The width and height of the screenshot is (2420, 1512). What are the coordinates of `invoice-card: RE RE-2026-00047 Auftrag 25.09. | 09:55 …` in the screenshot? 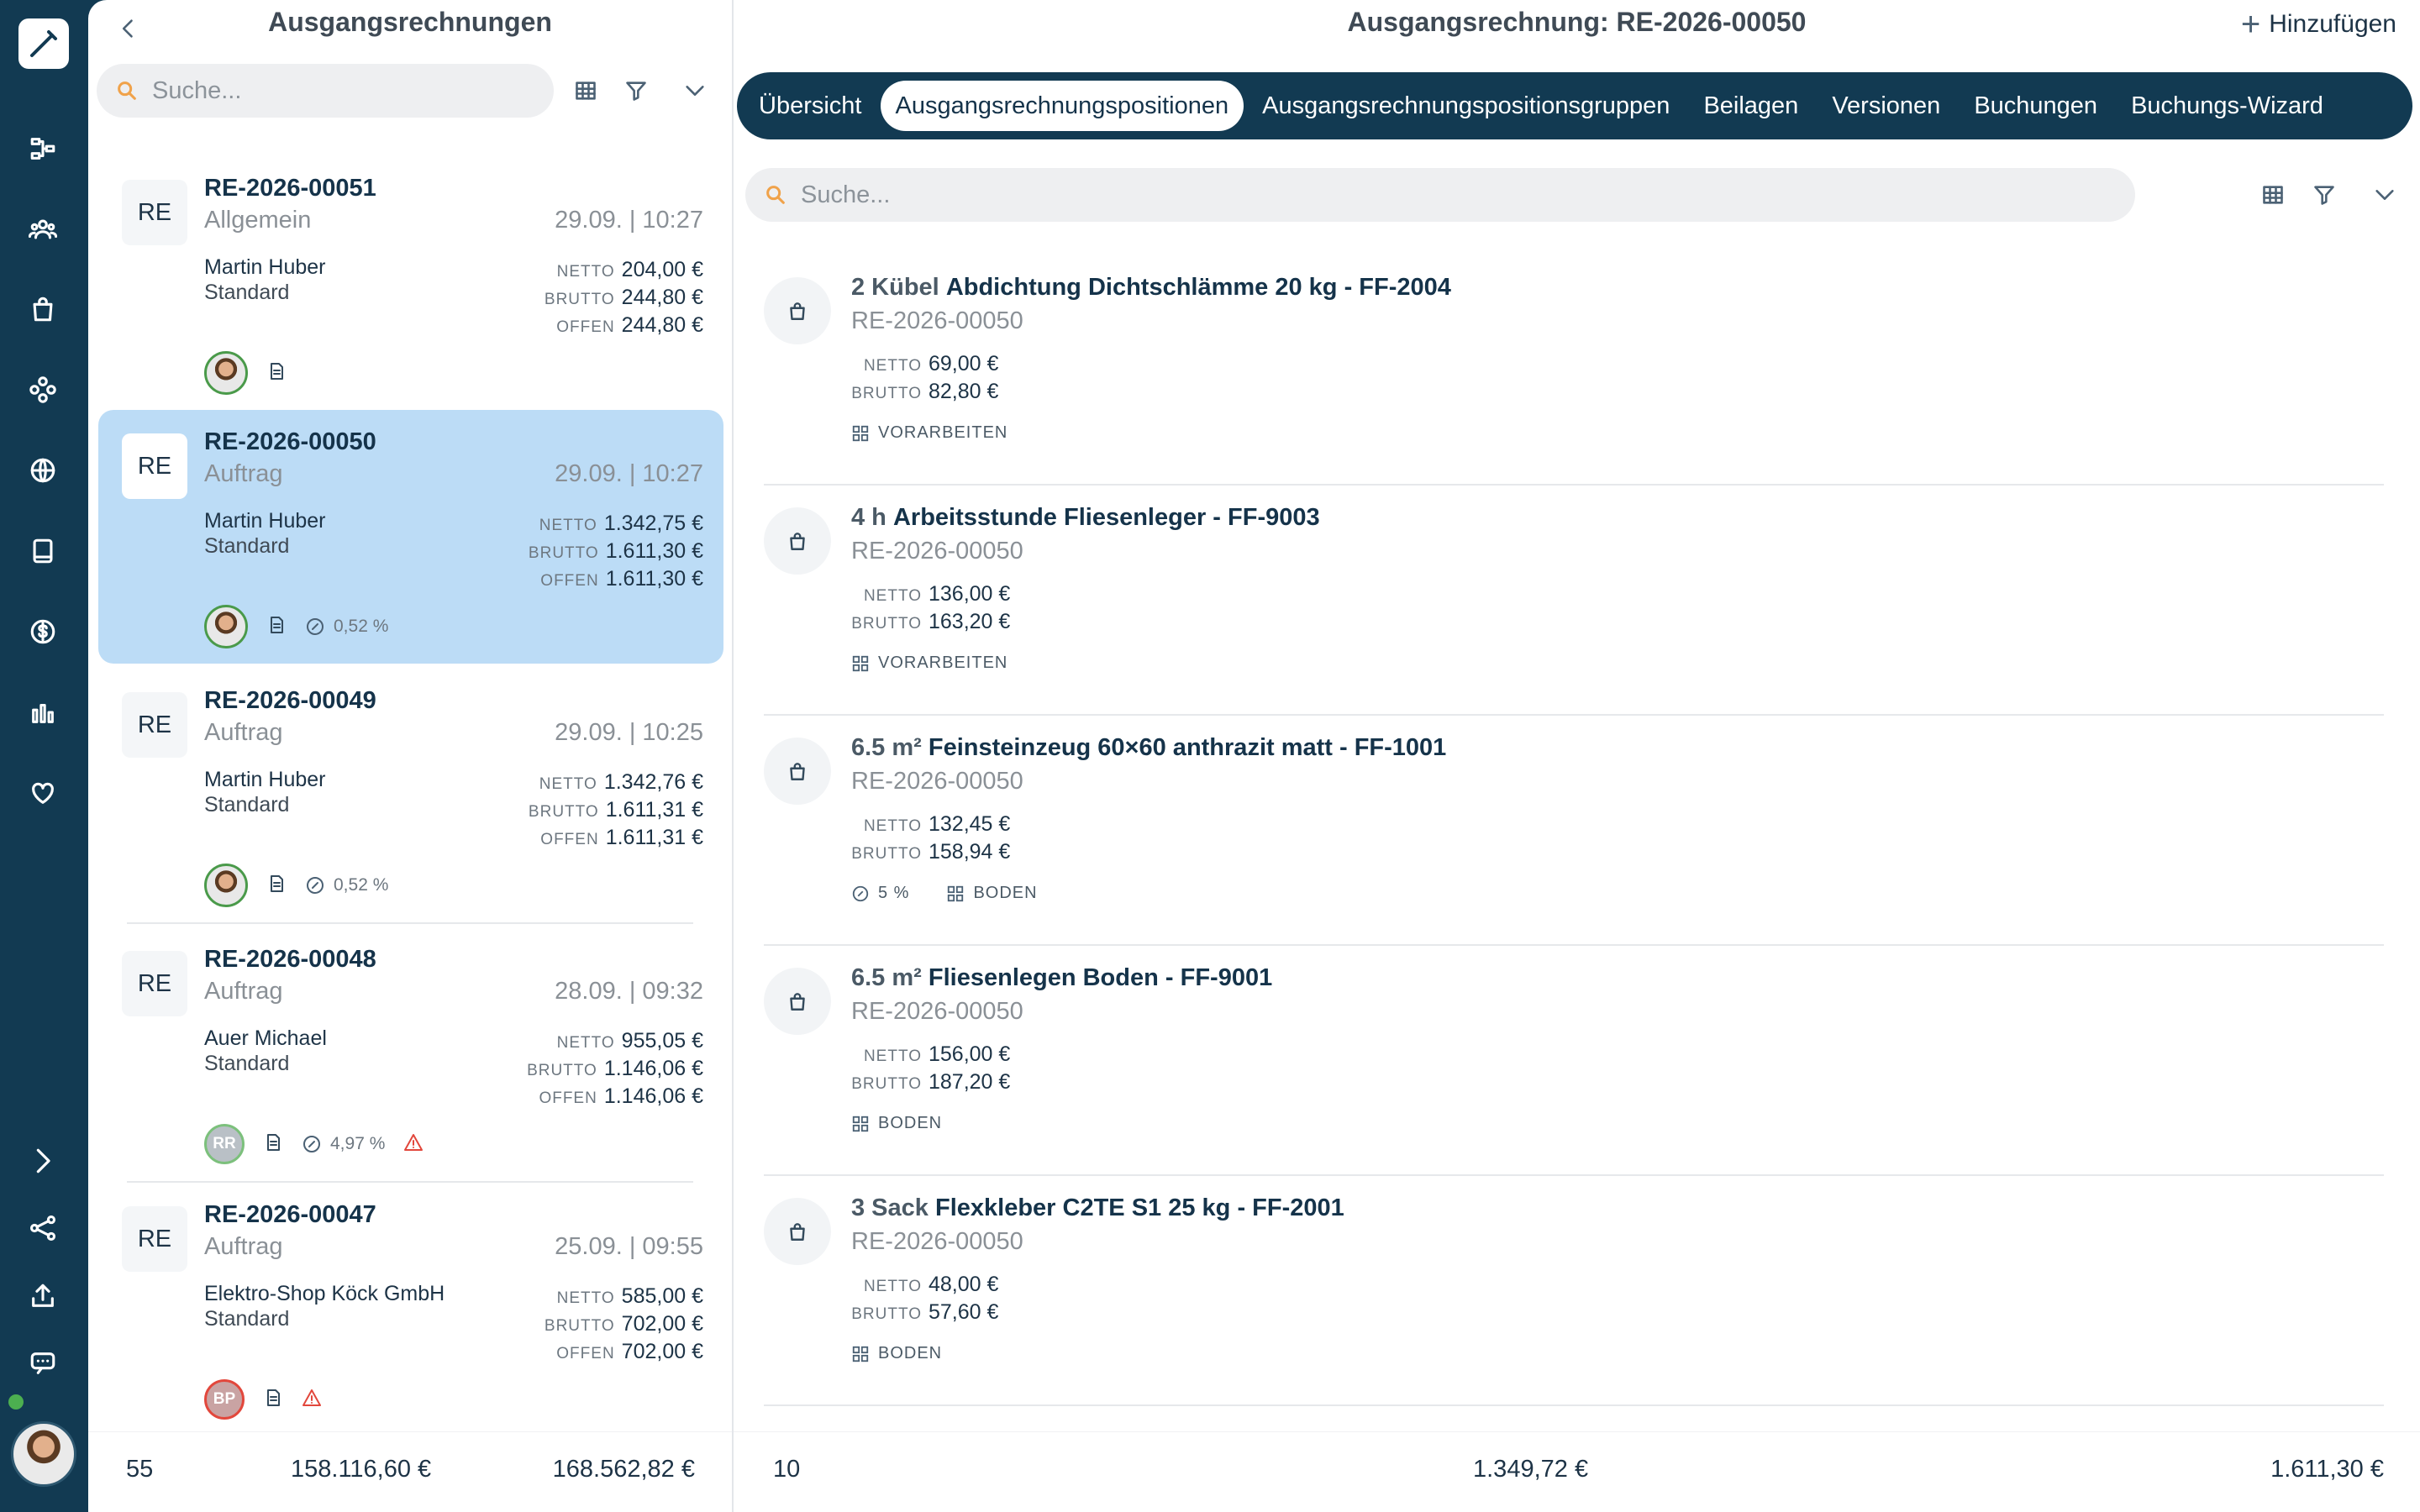 It's located at (411, 1309).